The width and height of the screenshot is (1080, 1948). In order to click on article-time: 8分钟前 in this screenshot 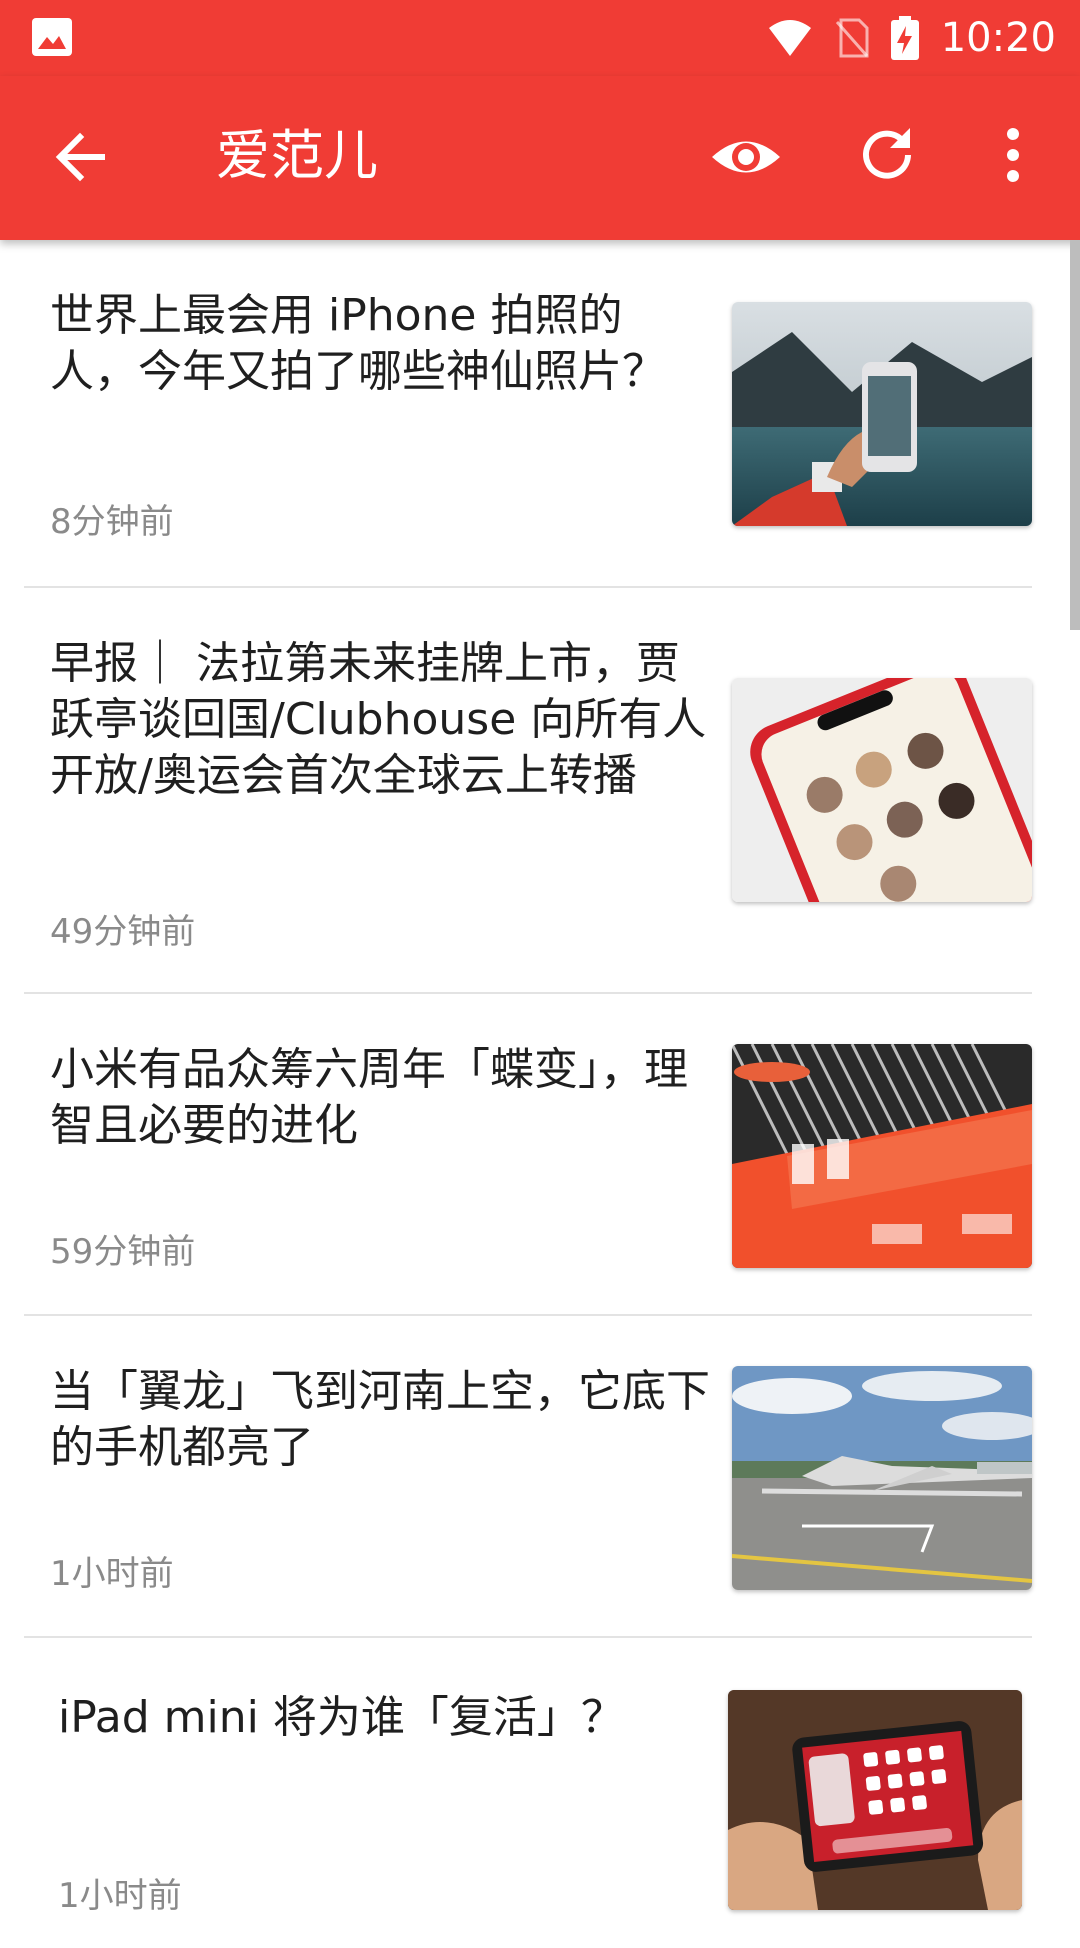, I will do `click(112, 522)`.